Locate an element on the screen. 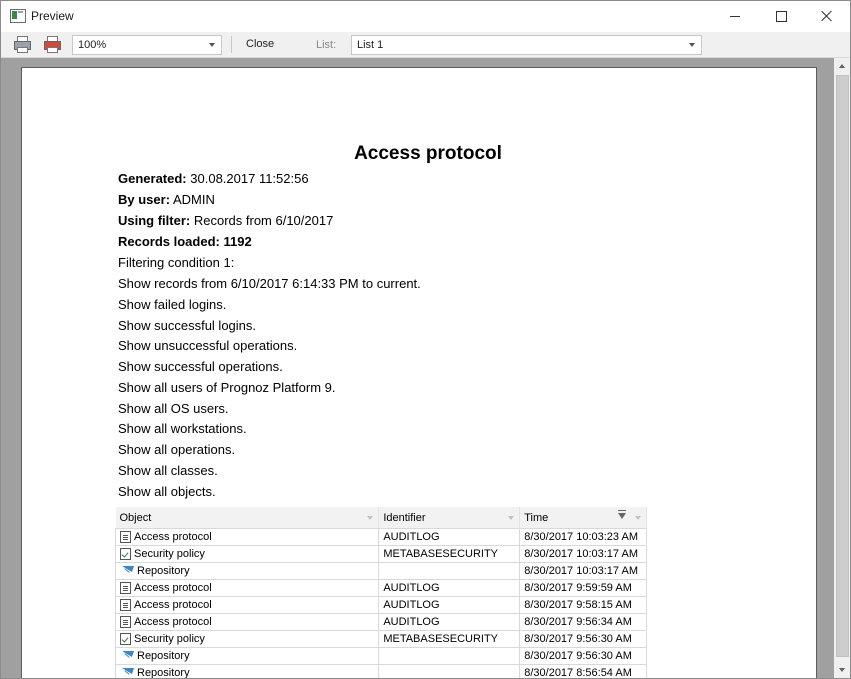 The height and width of the screenshot is (679, 851). zoom-value: 100% is located at coordinates (92, 45).